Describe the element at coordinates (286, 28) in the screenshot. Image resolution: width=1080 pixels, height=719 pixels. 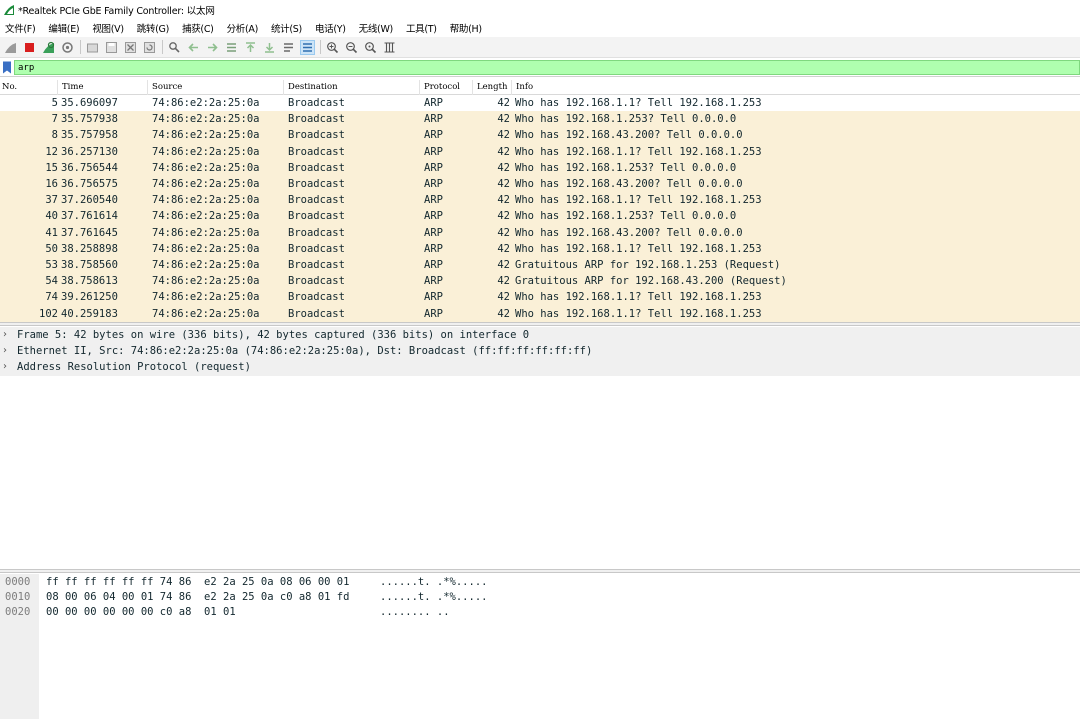
I see `menu-statistics: 统计(S)` at that location.